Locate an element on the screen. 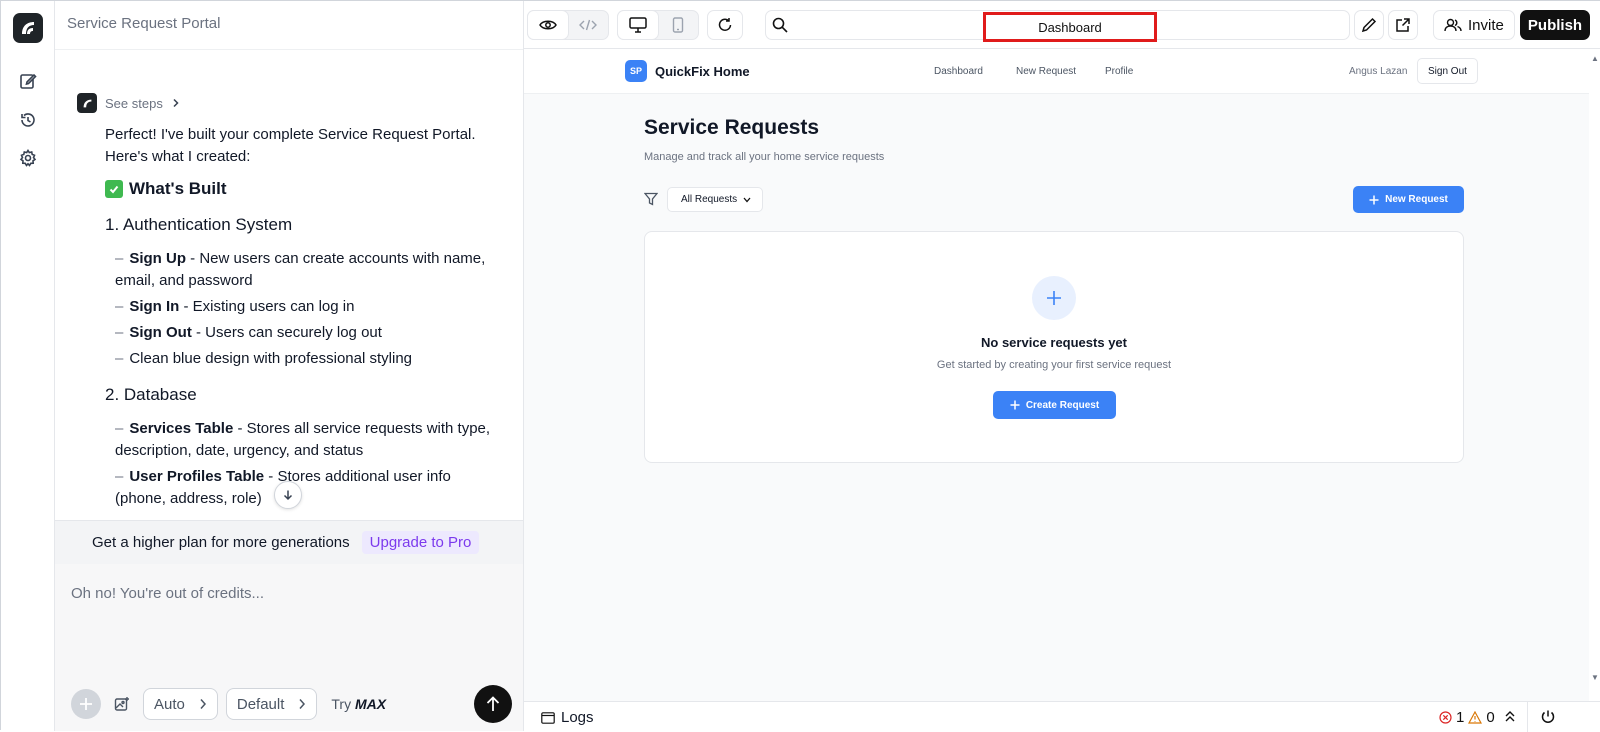  status-filter-select: All Requests is located at coordinates (715, 199).